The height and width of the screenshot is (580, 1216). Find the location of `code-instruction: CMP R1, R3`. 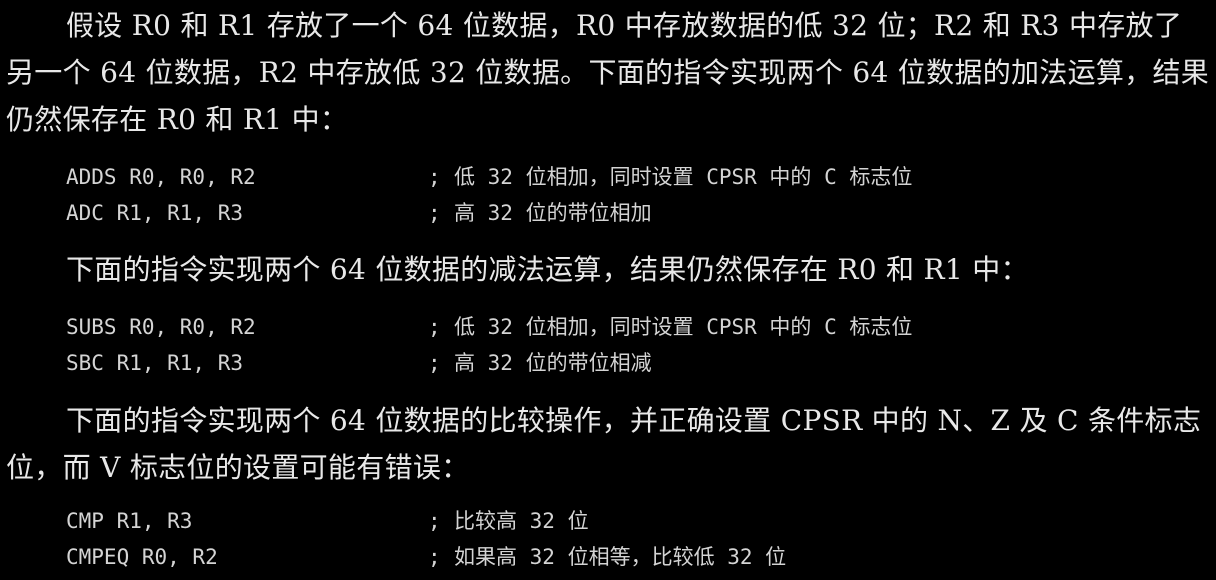

code-instruction: CMP R1, R3 is located at coordinates (129, 521).